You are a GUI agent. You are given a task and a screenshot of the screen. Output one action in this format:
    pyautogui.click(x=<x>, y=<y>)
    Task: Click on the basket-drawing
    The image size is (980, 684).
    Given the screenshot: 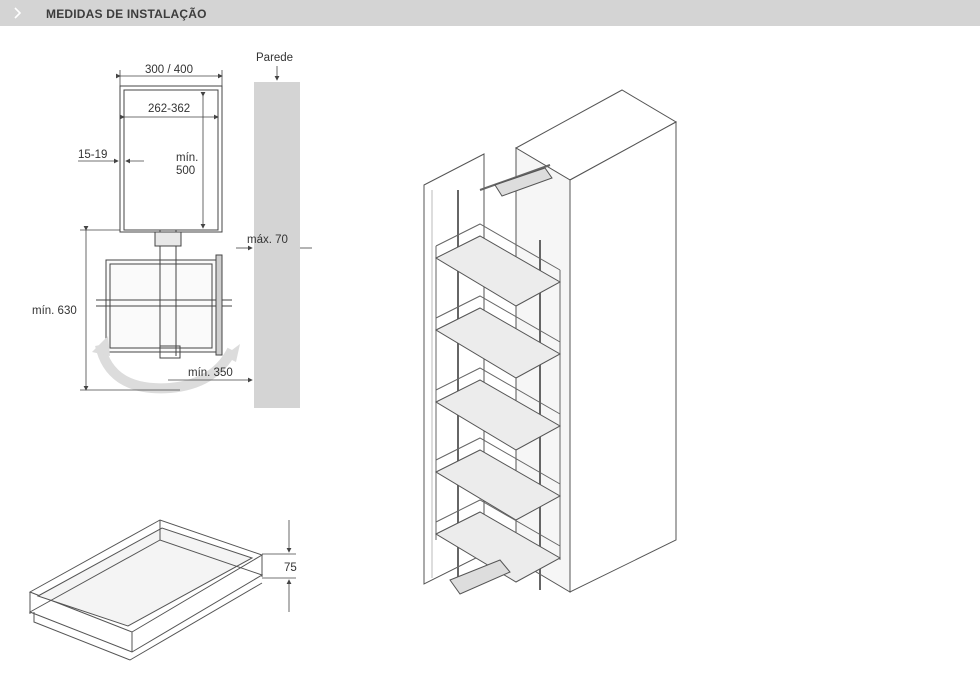 What is the action you would take?
    pyautogui.click(x=146, y=590)
    